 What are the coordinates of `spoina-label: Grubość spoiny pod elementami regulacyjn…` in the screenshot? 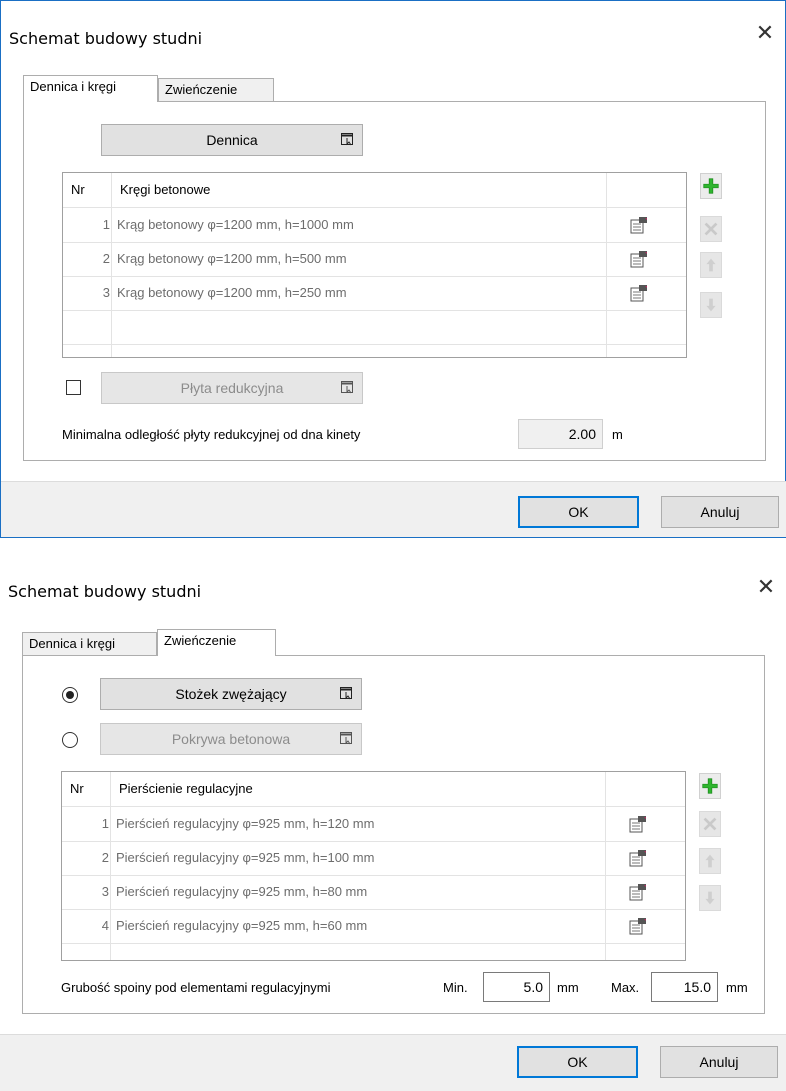 It's located at (196, 987).